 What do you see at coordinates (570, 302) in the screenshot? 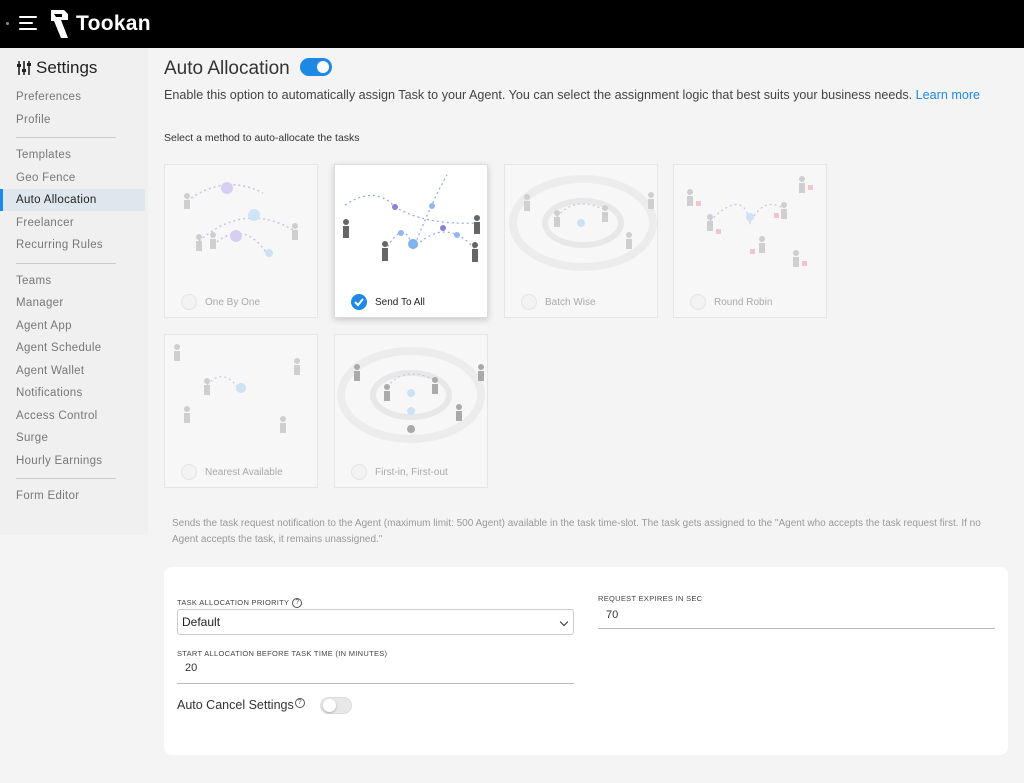
I see `method-label: Batch Wise` at bounding box center [570, 302].